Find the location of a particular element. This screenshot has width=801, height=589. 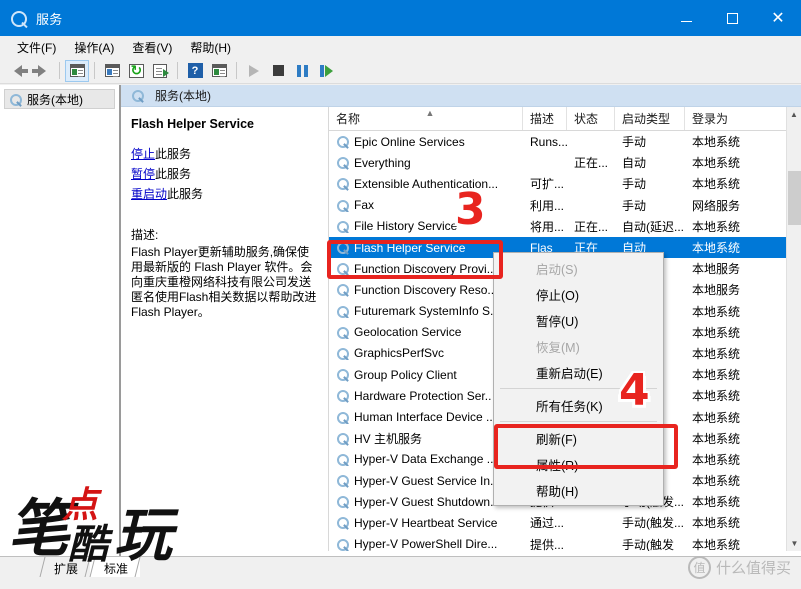

ctx-pause: 暂停(U) is located at coordinates (578, 320).